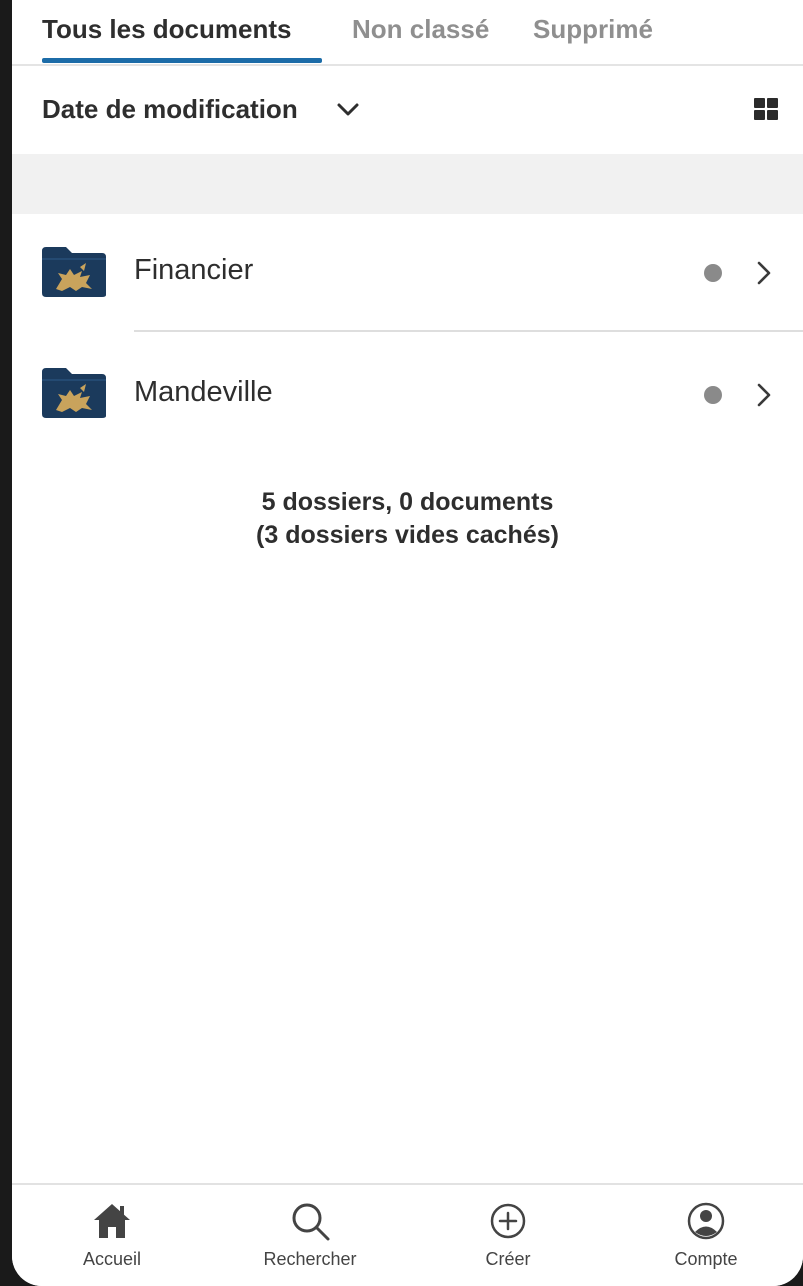 This screenshot has height=1286, width=803. What do you see at coordinates (166, 29) in the screenshot?
I see `tab-all-documents: Tous les documents` at bounding box center [166, 29].